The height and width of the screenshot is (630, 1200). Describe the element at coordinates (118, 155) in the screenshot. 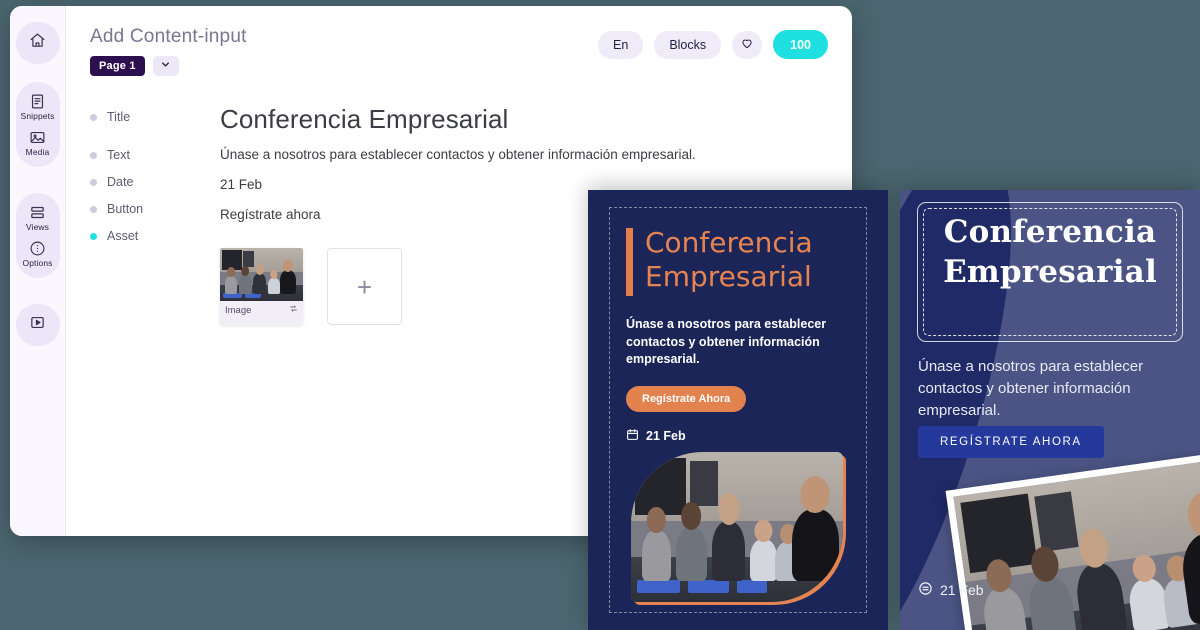

I see `field-label: Text` at that location.